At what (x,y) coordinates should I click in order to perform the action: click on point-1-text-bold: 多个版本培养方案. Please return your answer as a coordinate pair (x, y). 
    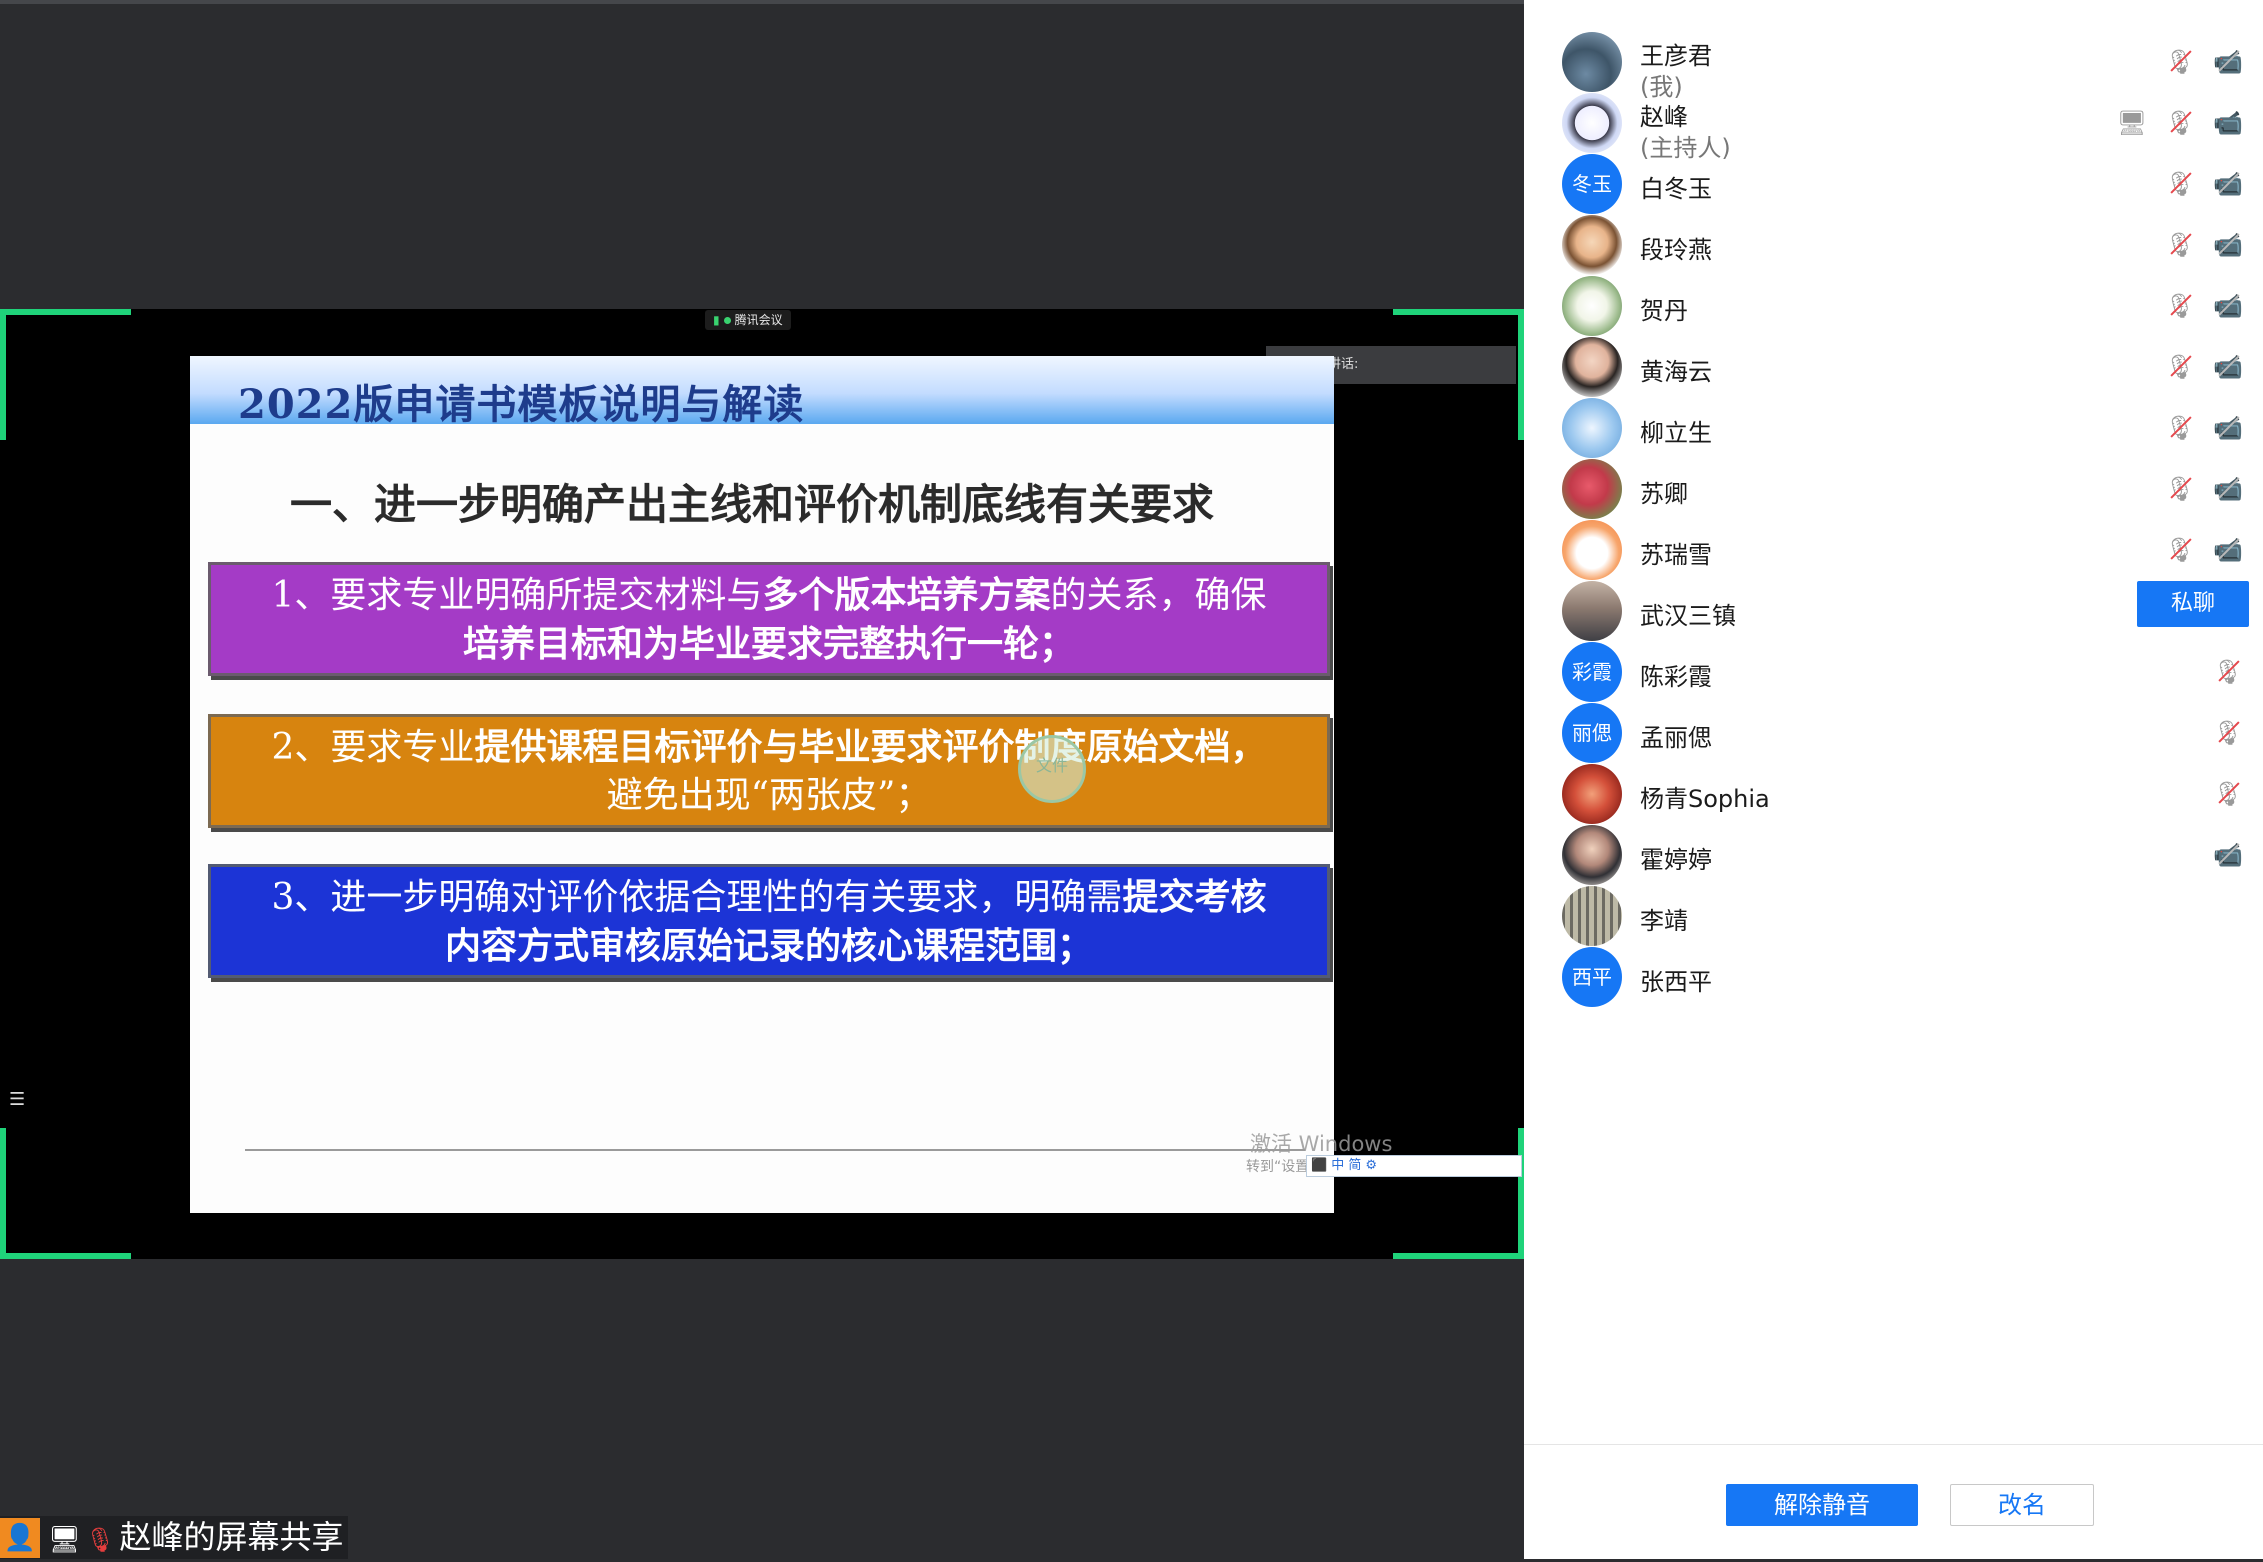
    Looking at the image, I should click on (906, 595).